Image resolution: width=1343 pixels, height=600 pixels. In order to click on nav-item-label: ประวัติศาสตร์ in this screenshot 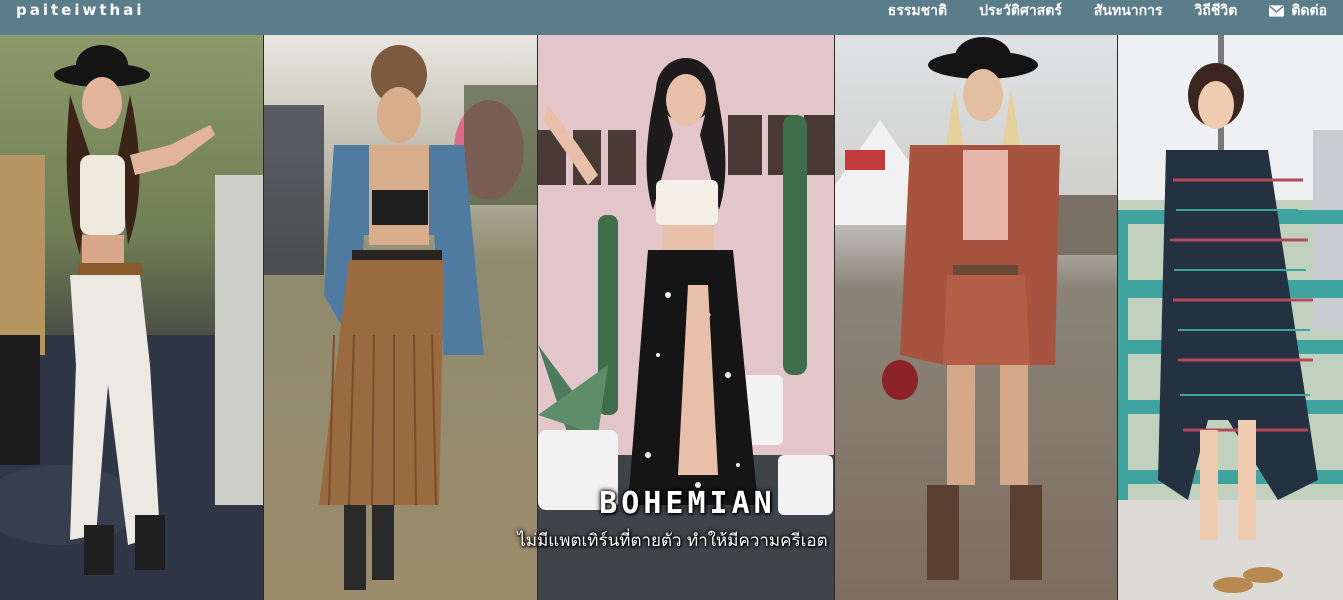, I will do `click(1020, 11)`.